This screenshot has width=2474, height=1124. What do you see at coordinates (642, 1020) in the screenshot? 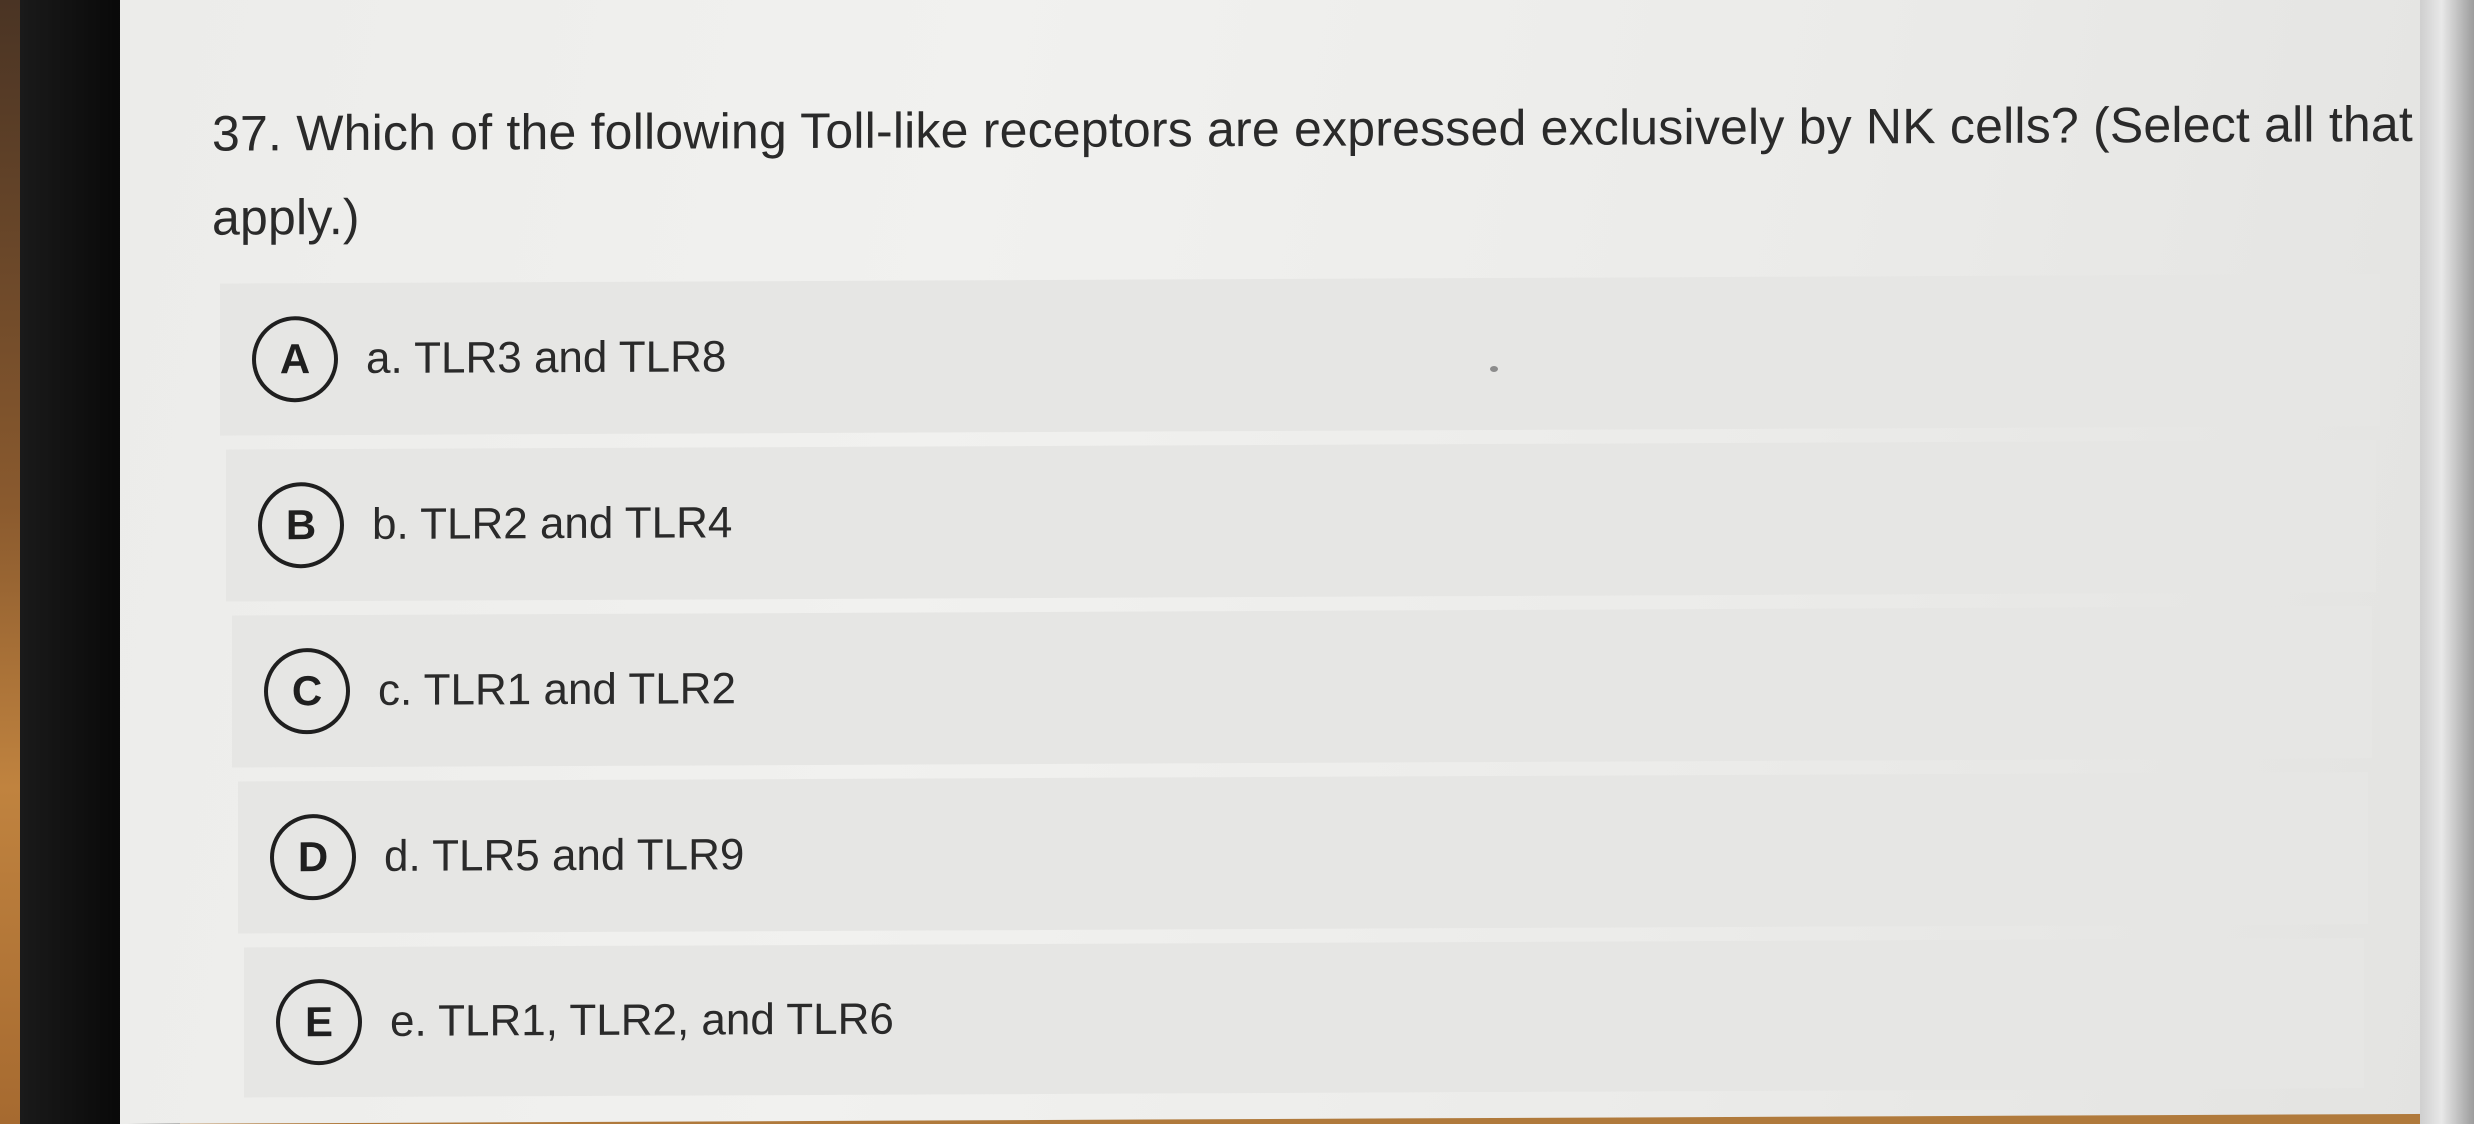
I see `option-e-label: e. TLR1, TLR2, and TLR6` at bounding box center [642, 1020].